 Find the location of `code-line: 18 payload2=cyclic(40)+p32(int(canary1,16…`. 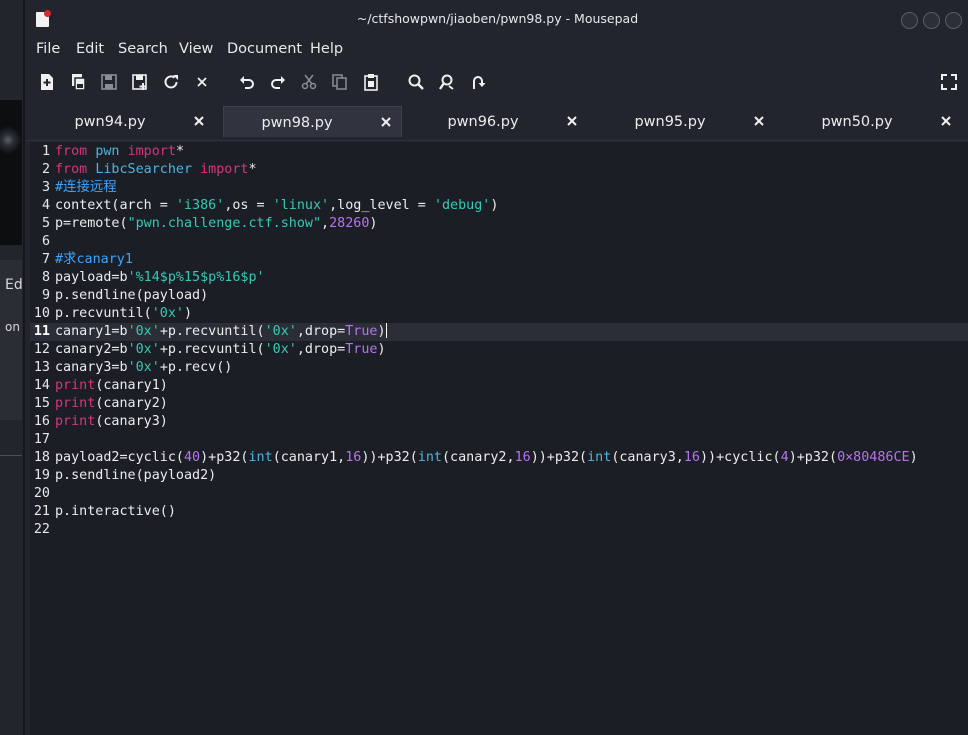

code-line: 18 payload2=cyclic(40)+p32(int(canary1,16… is located at coordinates (499, 458).